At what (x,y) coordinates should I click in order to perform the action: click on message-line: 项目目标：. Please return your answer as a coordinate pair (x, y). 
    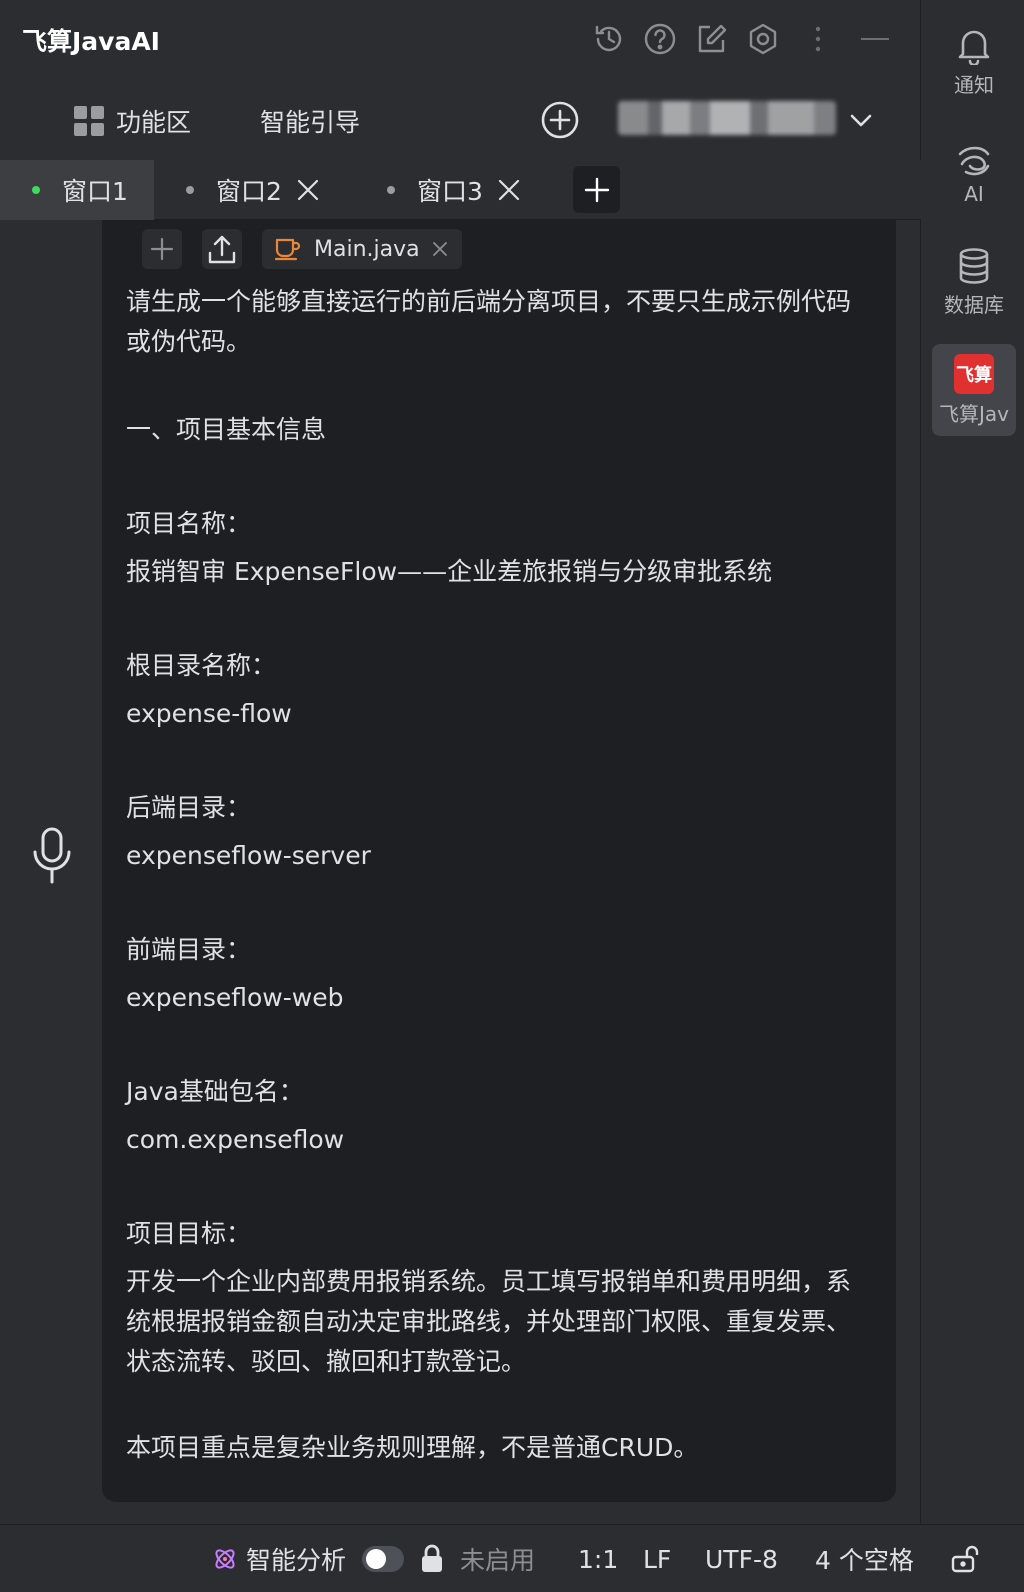
    Looking at the image, I should click on (189, 1233).